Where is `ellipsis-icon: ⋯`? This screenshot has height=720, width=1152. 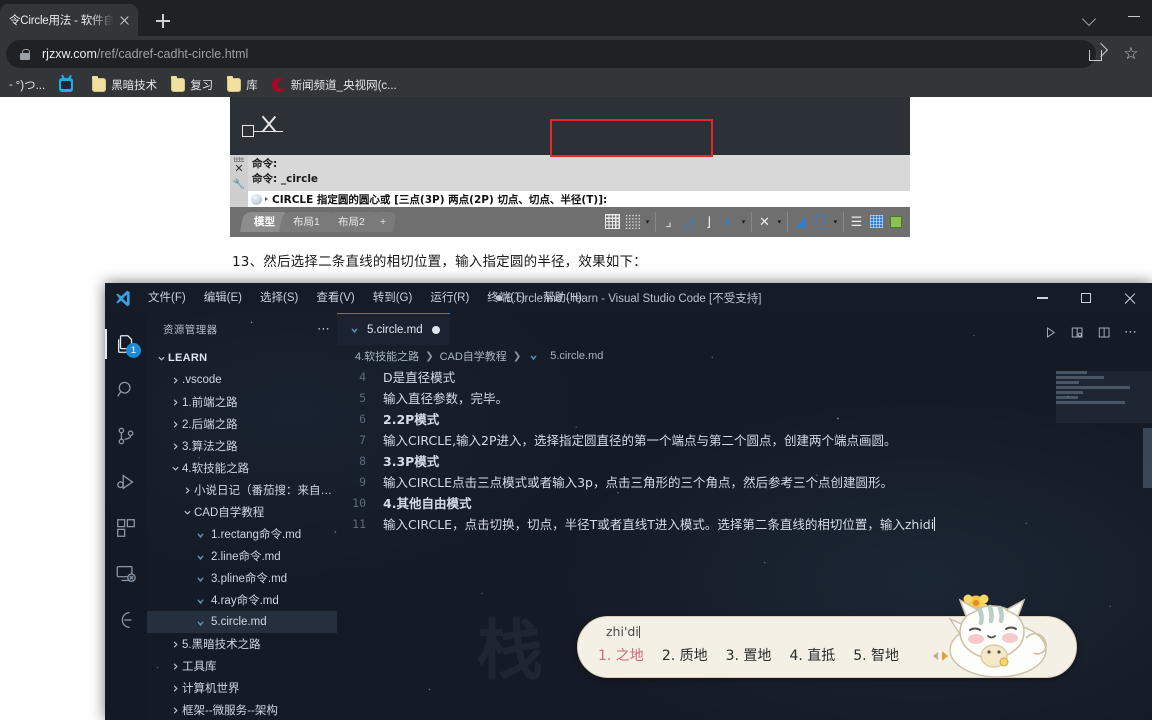 ellipsis-icon: ⋯ is located at coordinates (324, 329).